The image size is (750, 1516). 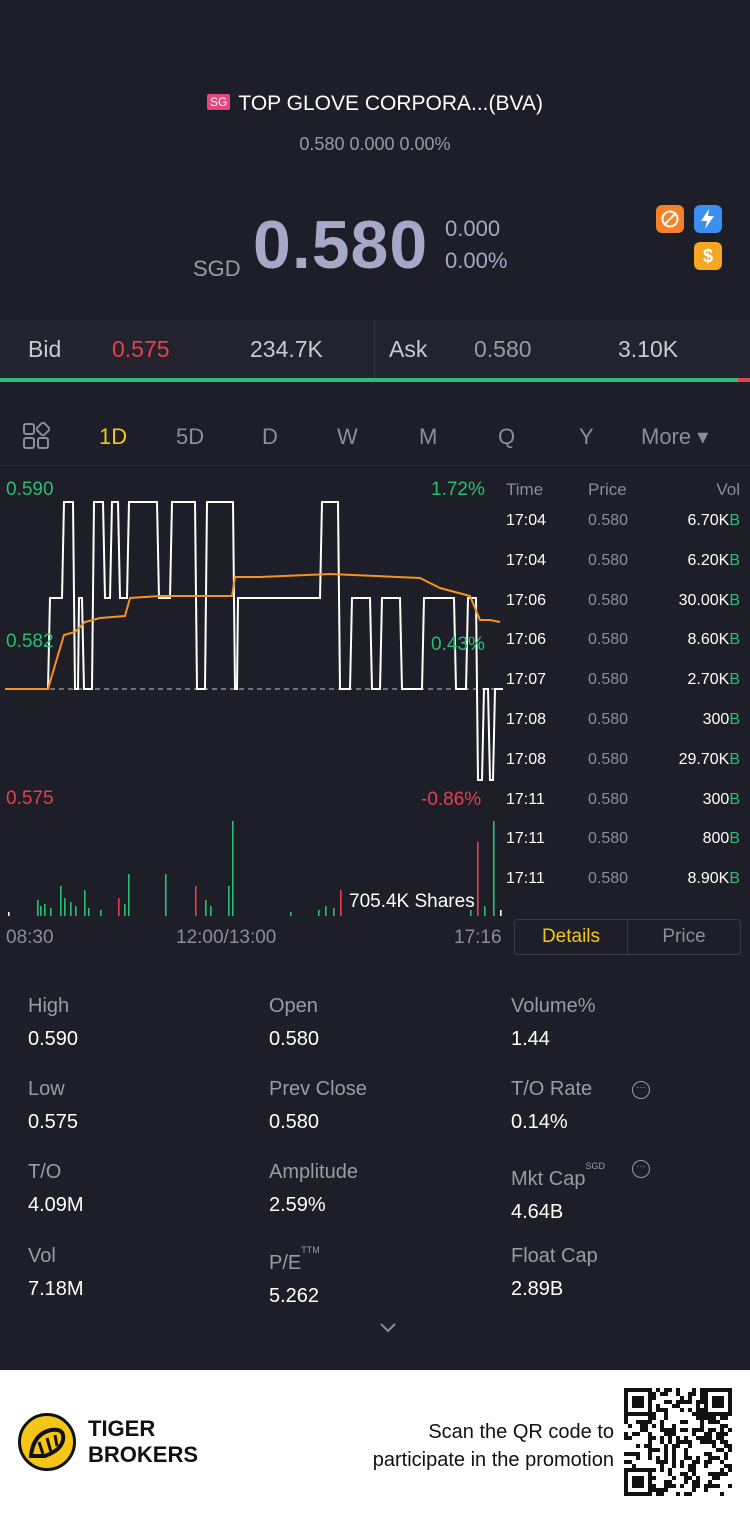 I want to click on tick-time: 17:07, so click(x=526, y=680).